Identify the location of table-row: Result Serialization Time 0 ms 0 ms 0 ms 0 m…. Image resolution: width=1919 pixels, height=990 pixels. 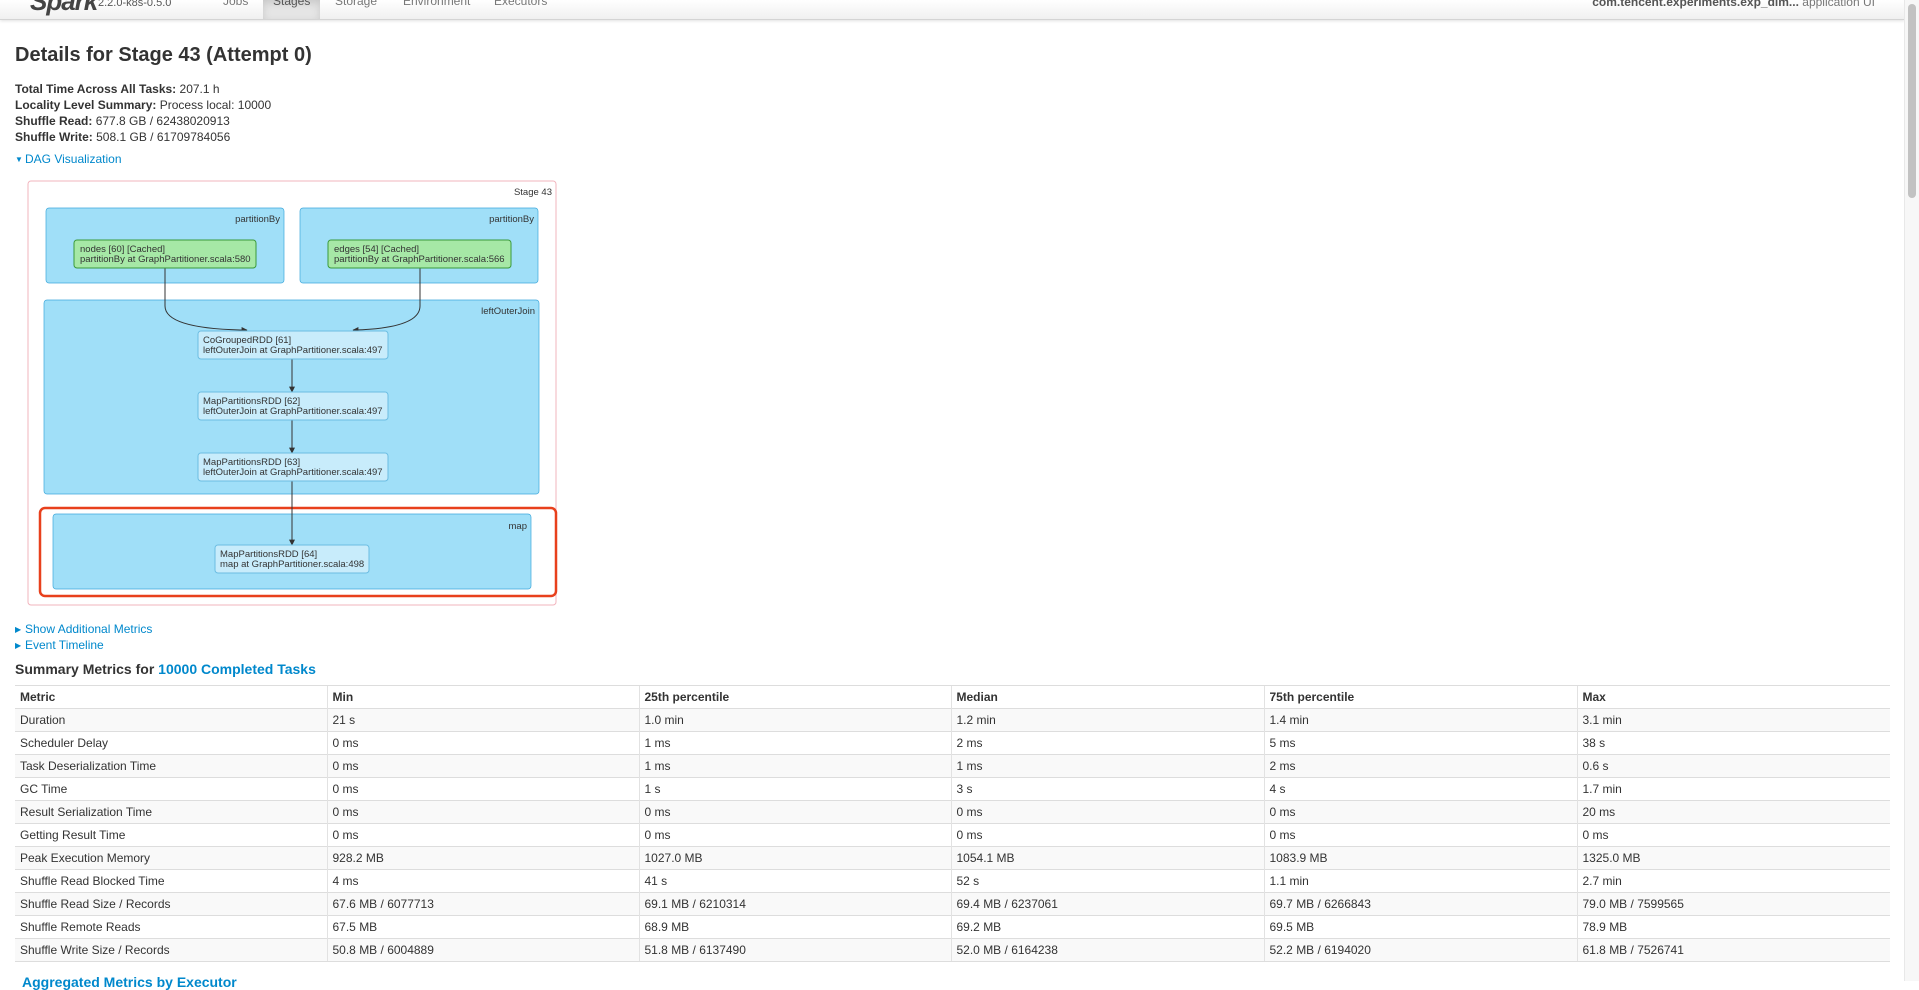
(952, 812).